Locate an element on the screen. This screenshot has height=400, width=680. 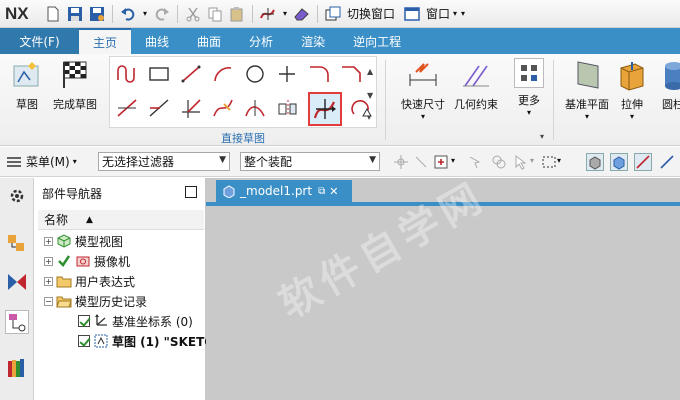
quick-trim-icon is located at coordinates (127, 108).